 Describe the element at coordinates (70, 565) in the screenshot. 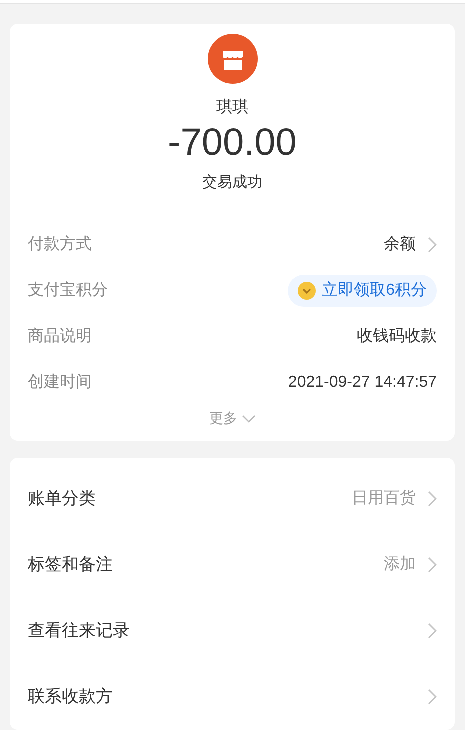

I see `action-label: 标签和备注` at that location.